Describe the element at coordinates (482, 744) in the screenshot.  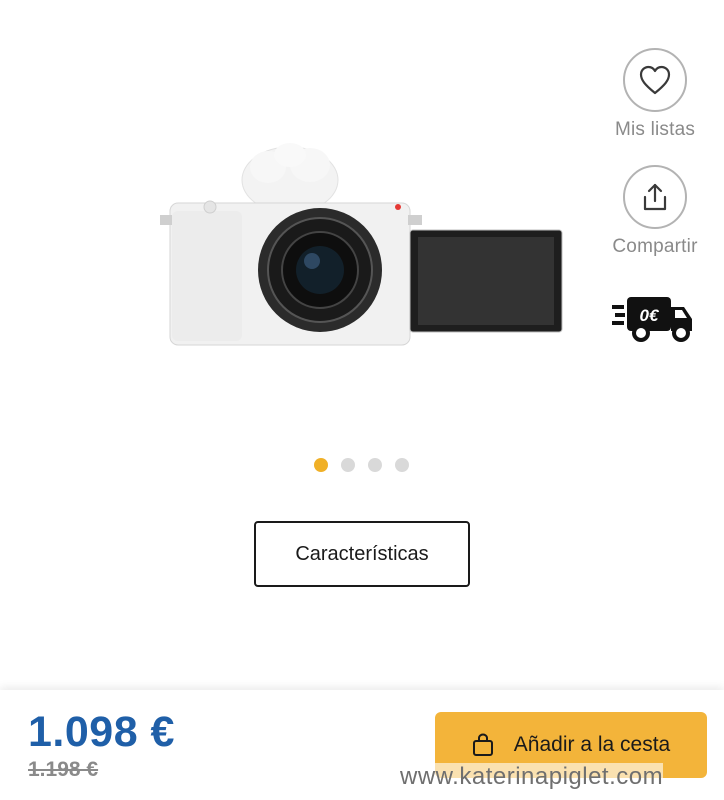
I see `shopping-bag-icon` at that location.